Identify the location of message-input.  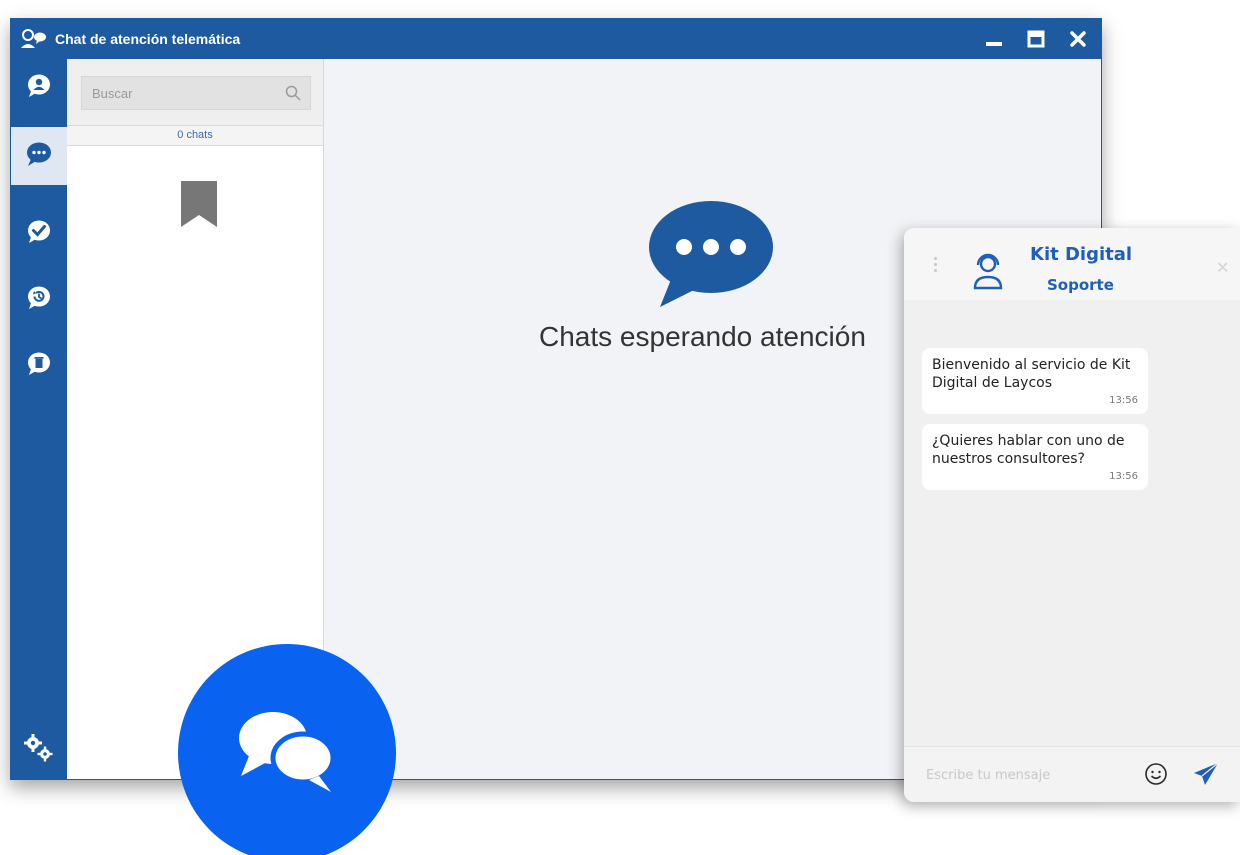
(1026, 775).